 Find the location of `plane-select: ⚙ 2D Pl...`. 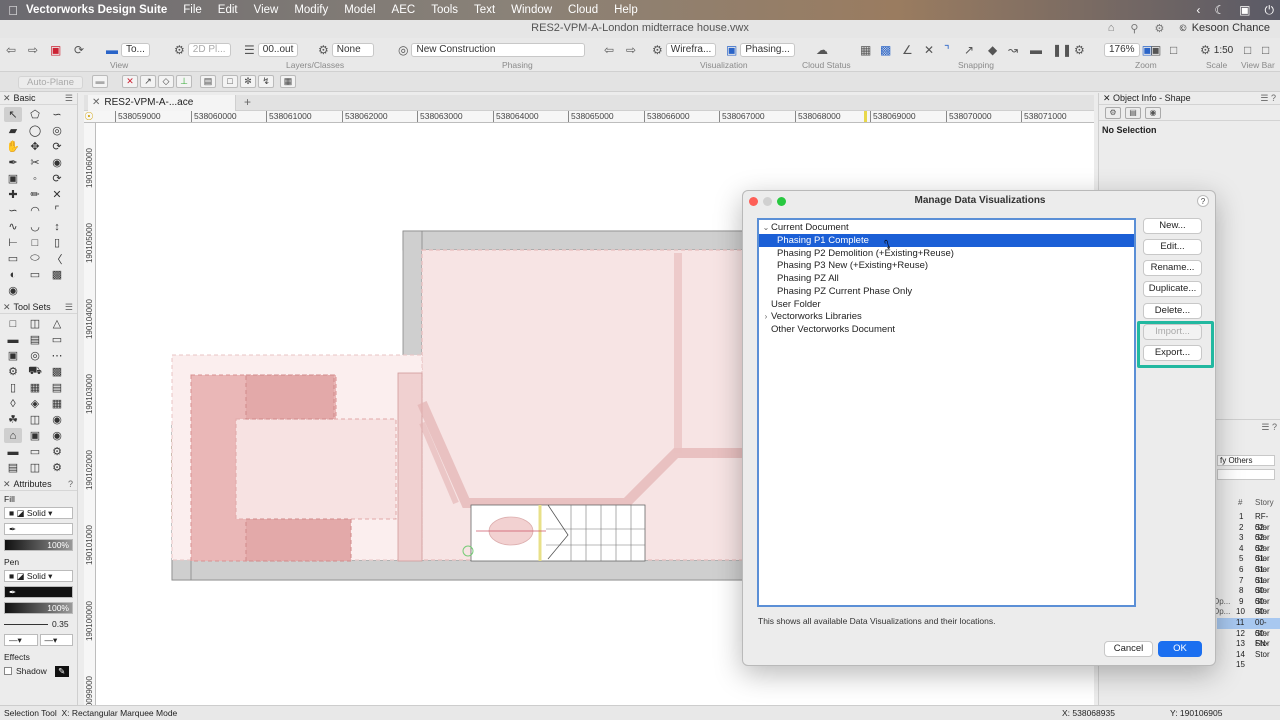

plane-select: ⚙ 2D Pl... is located at coordinates (202, 50).